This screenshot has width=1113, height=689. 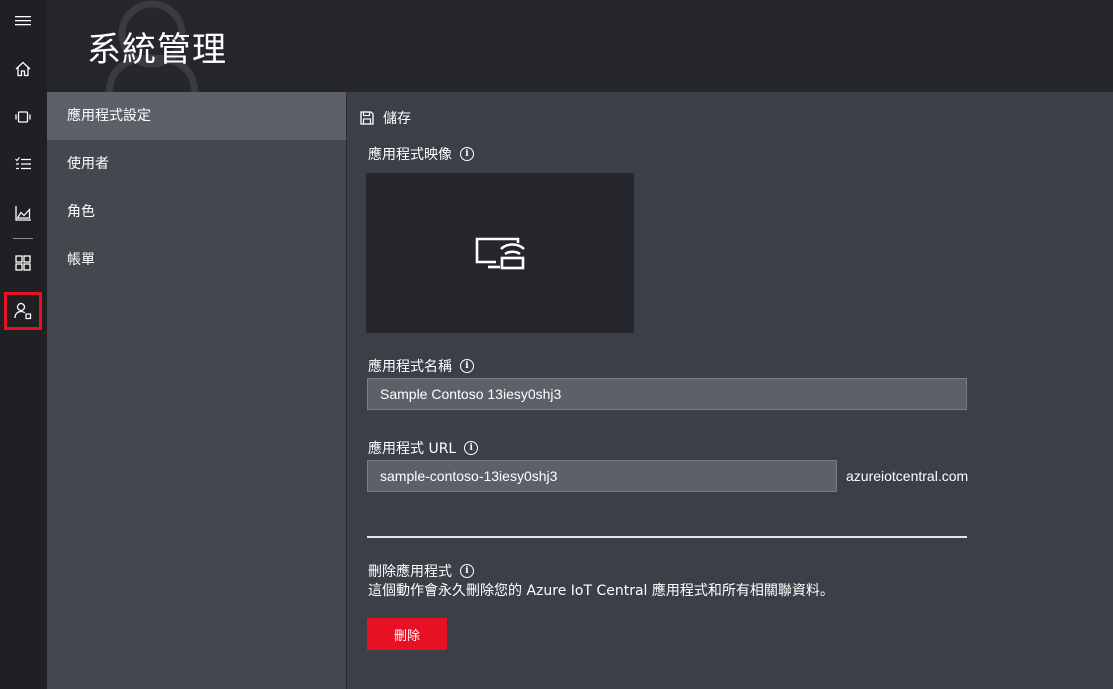 What do you see at coordinates (157, 50) in the screenshot?
I see `page-title: 系統管理` at bounding box center [157, 50].